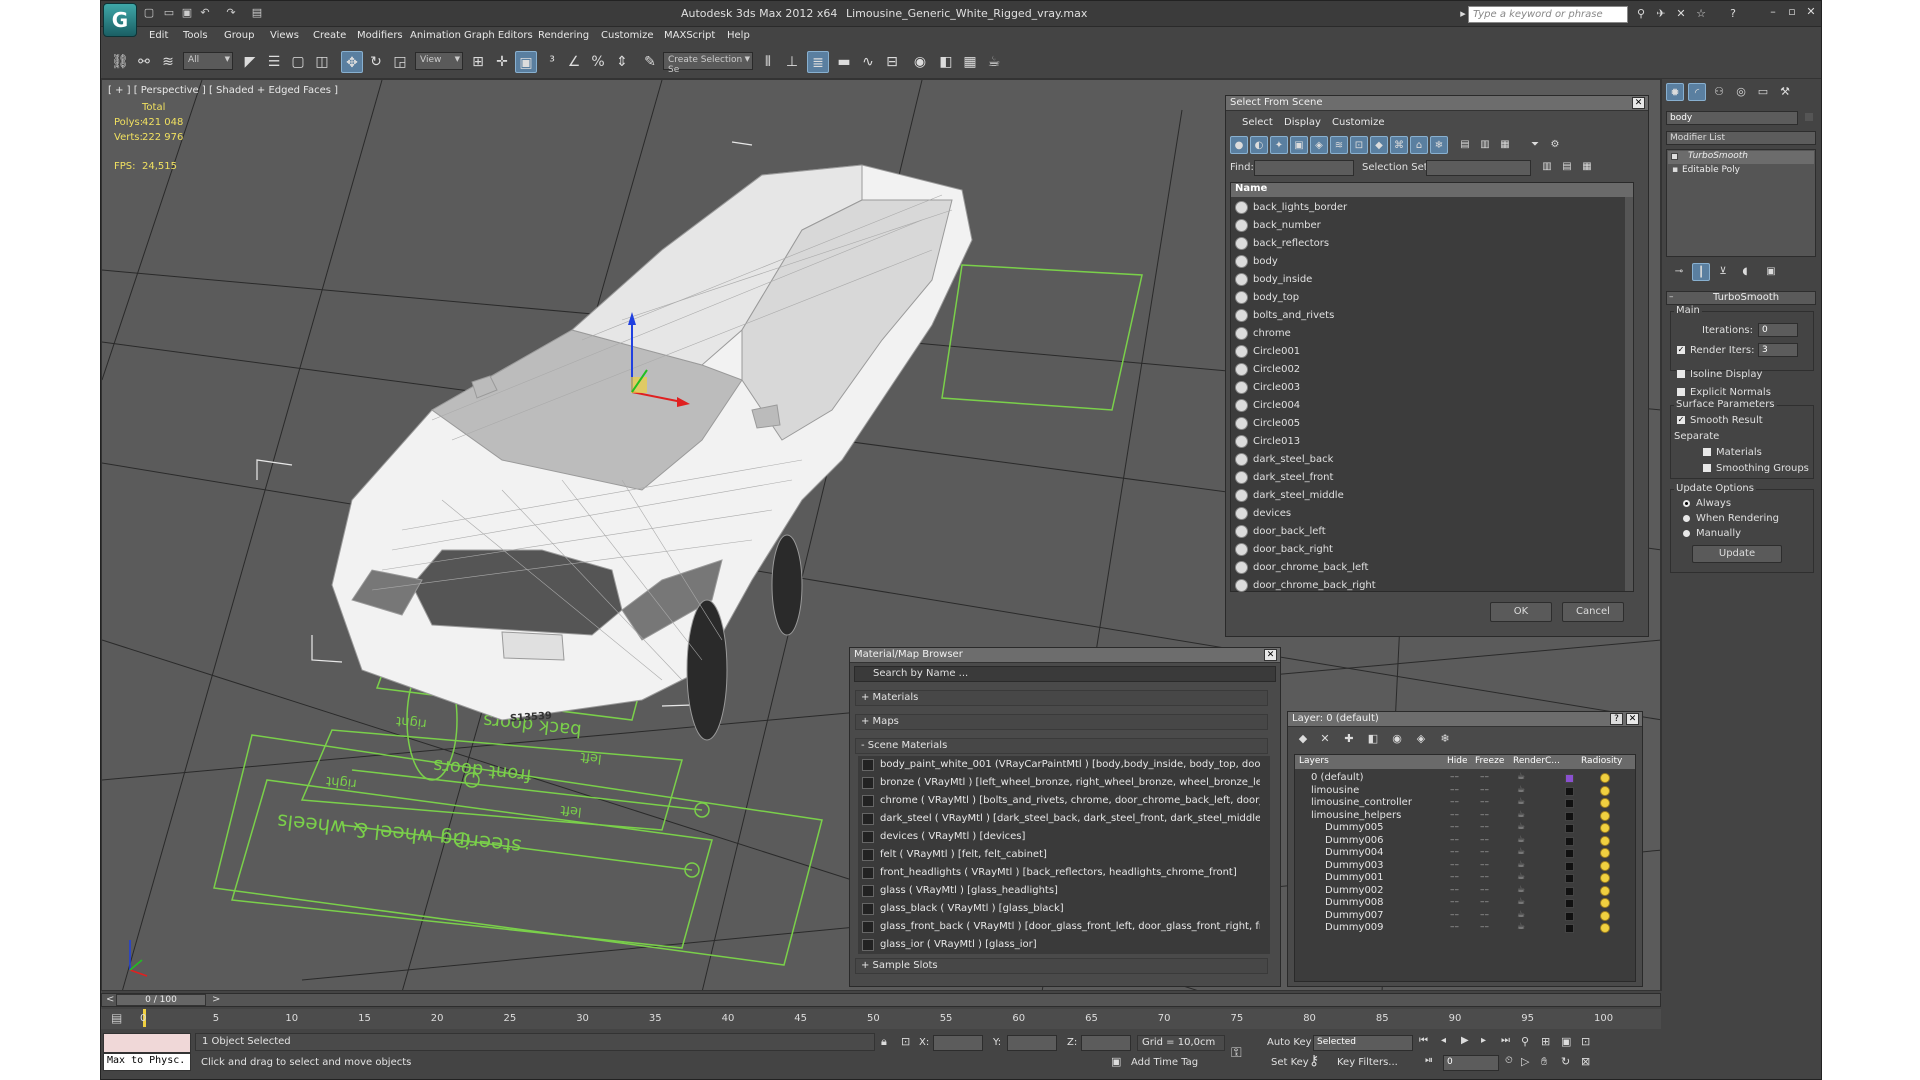 This screenshot has width=1920, height=1080. I want to click on app-logo-button: G, so click(120, 20).